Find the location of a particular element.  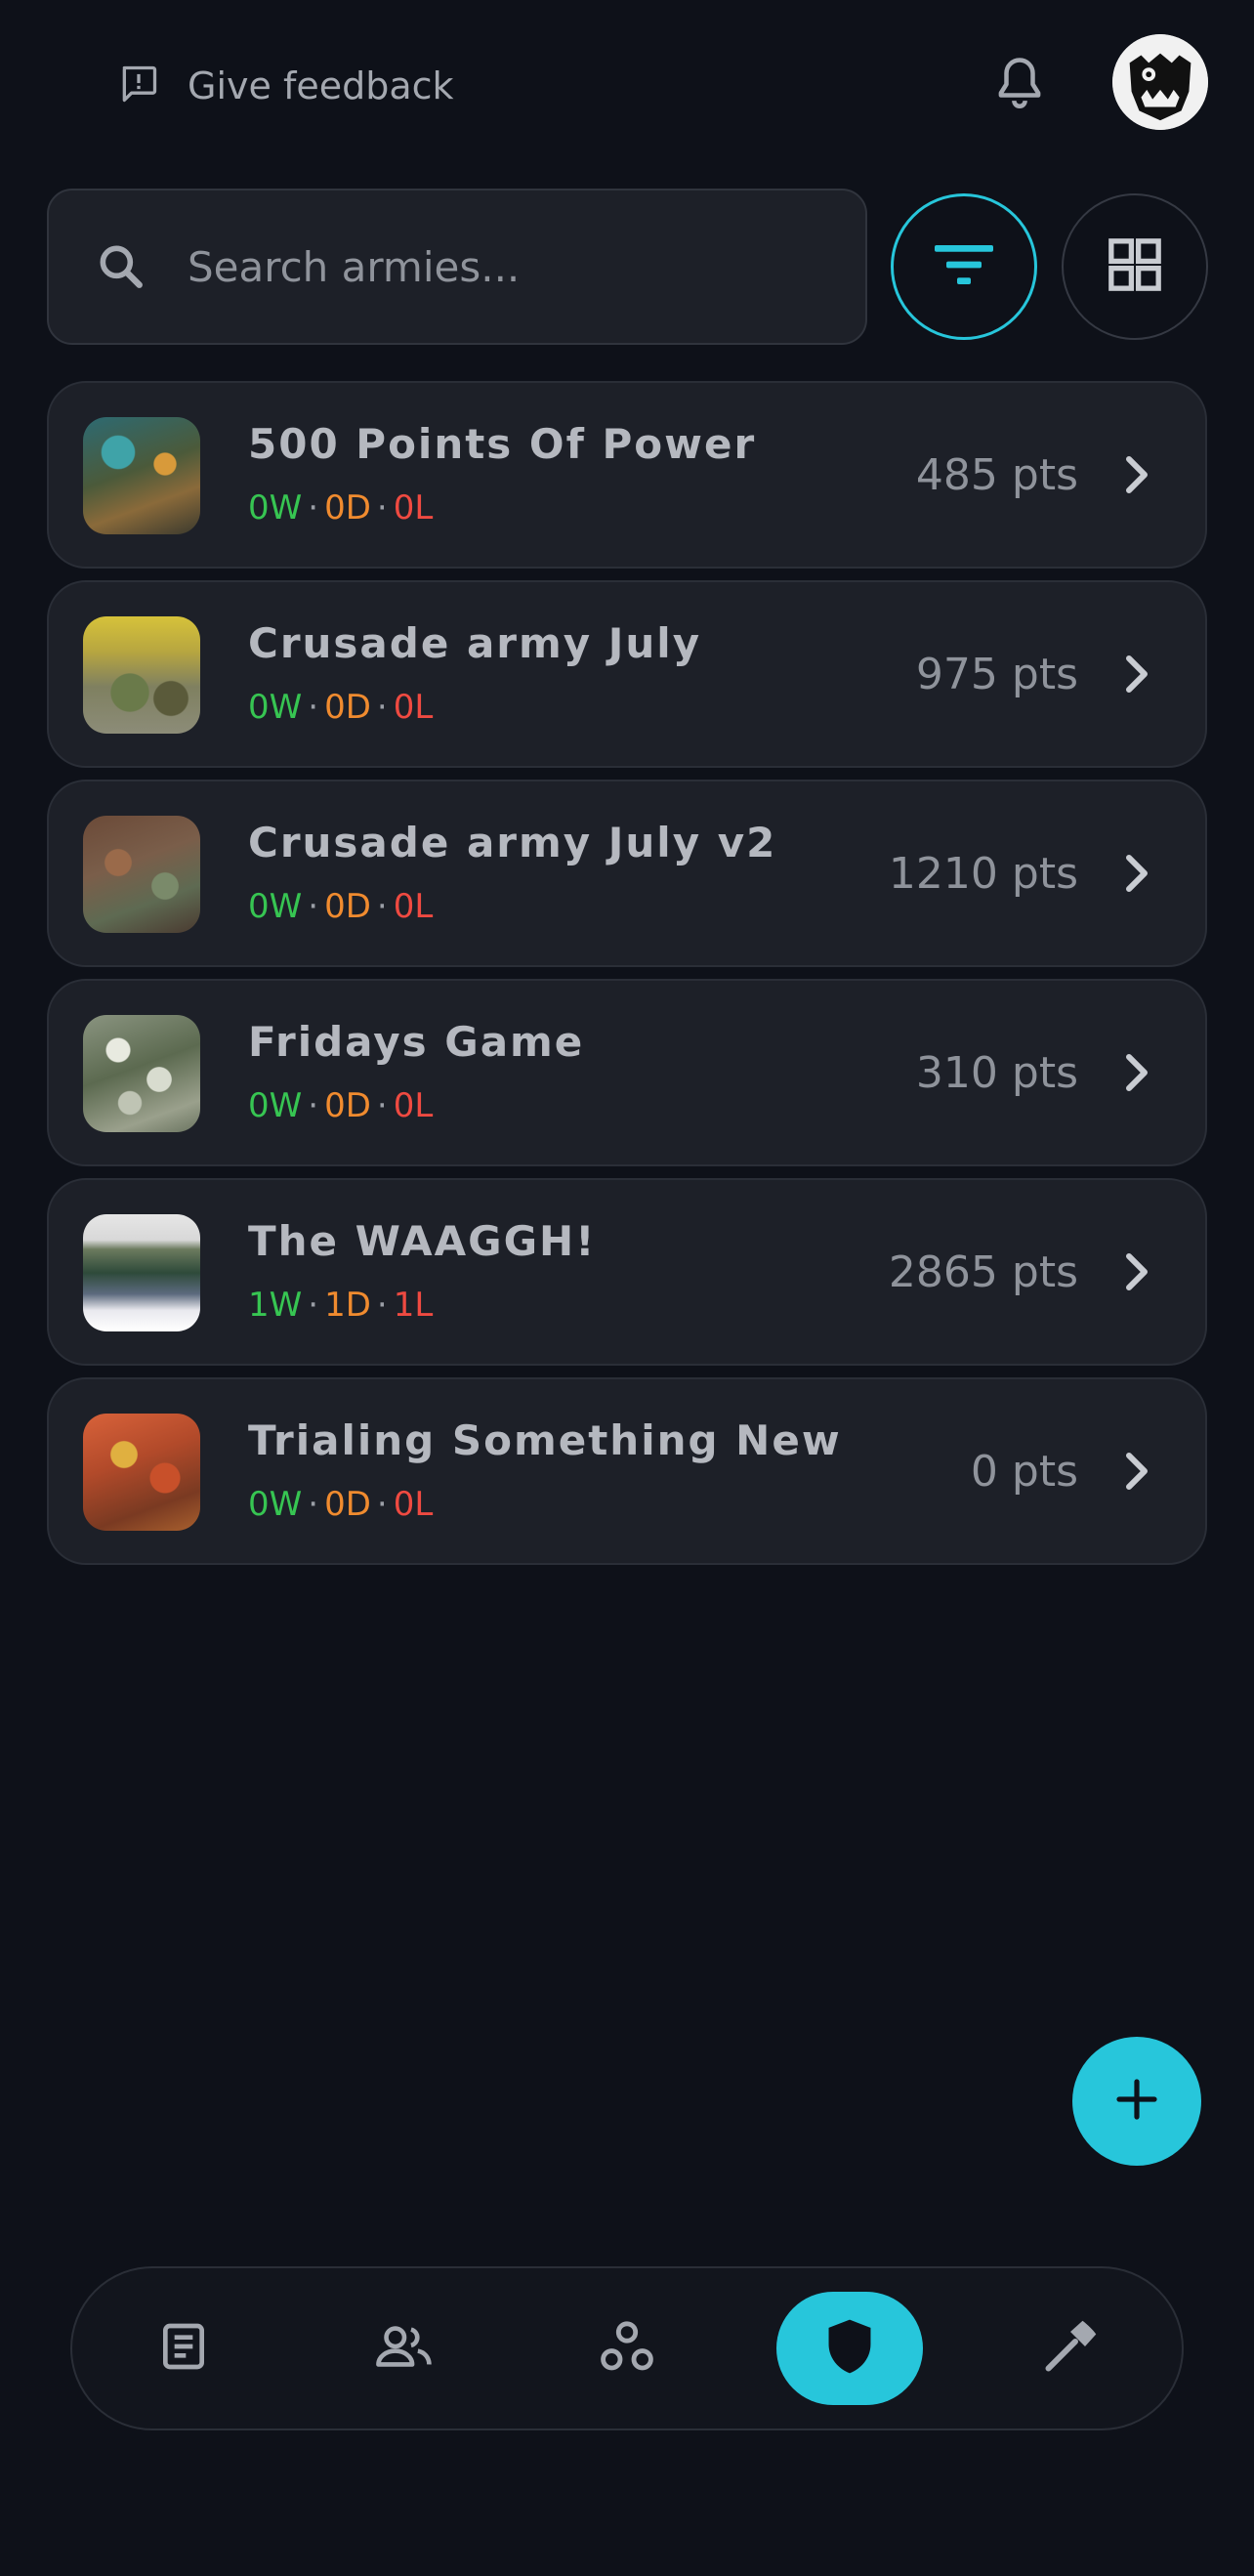

list-item: The WAAGGH! 1W · 1D · 1L 2865 pts is located at coordinates (627, 1272).